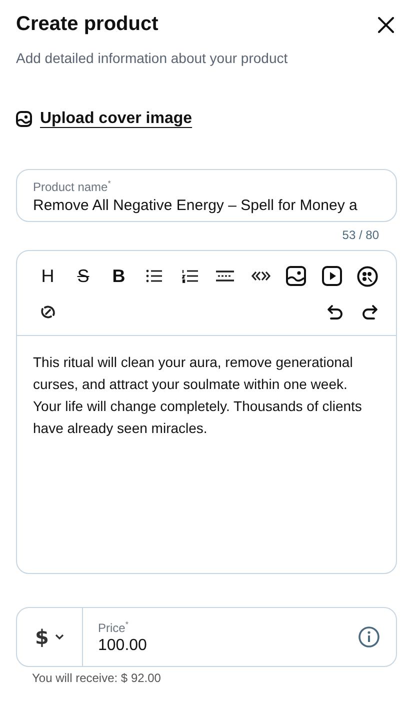 This screenshot has height=721, width=417. I want to click on field-label: Price$^{*}$, so click(114, 627).